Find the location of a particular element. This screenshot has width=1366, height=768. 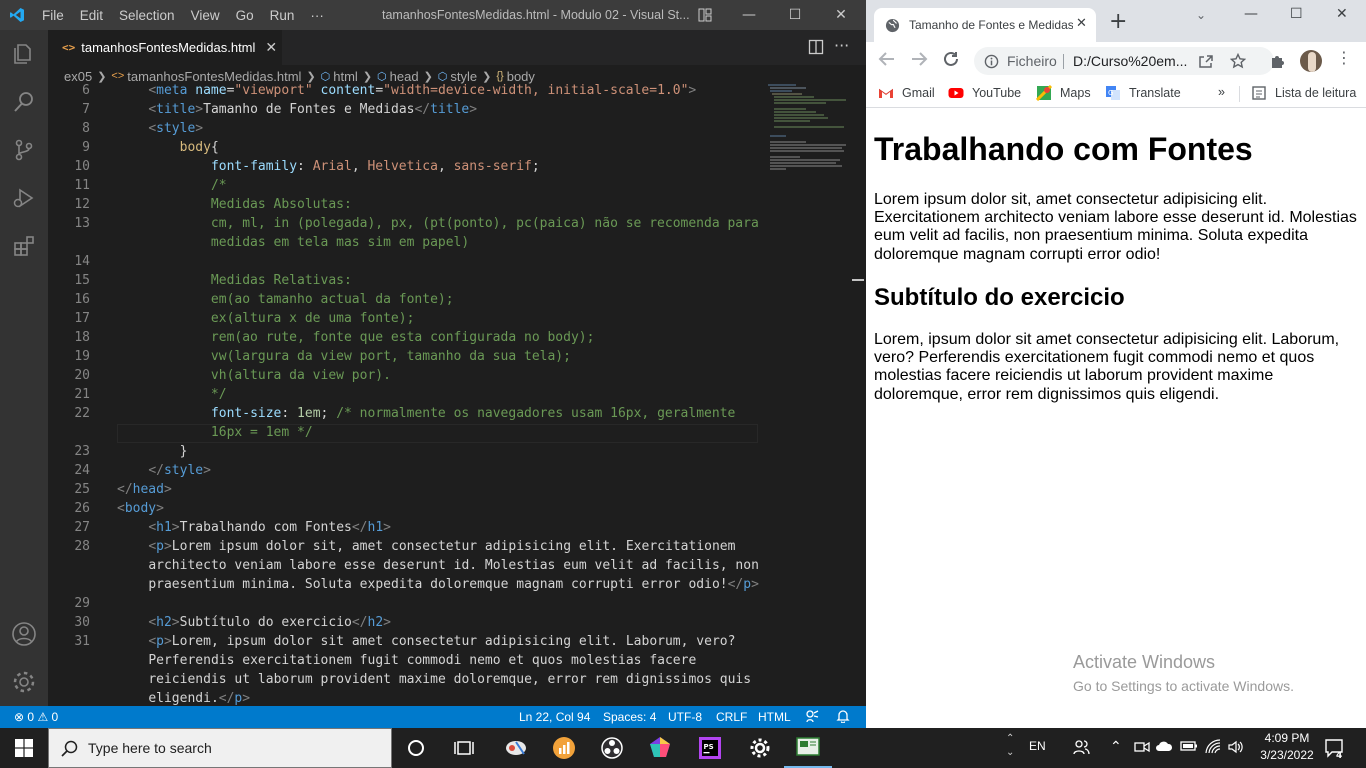

phpstorm-icon: PS is located at coordinates (710, 748).